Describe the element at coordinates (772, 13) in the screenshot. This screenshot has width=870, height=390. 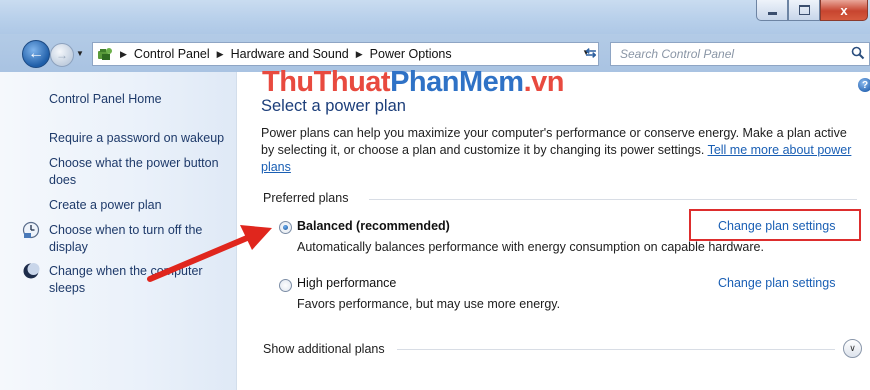
I see `minimize-icon` at that location.